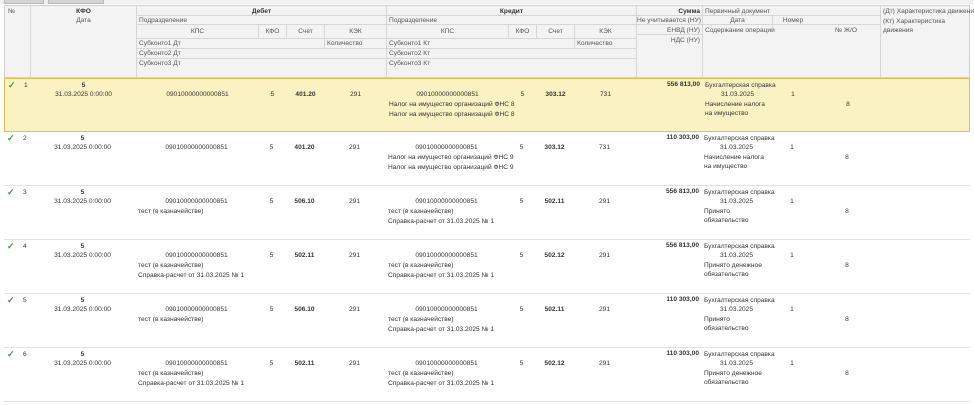 Image resolution: width=974 pixels, height=405 pixels. What do you see at coordinates (25, 246) in the screenshot?
I see `row-number: 4` at bounding box center [25, 246].